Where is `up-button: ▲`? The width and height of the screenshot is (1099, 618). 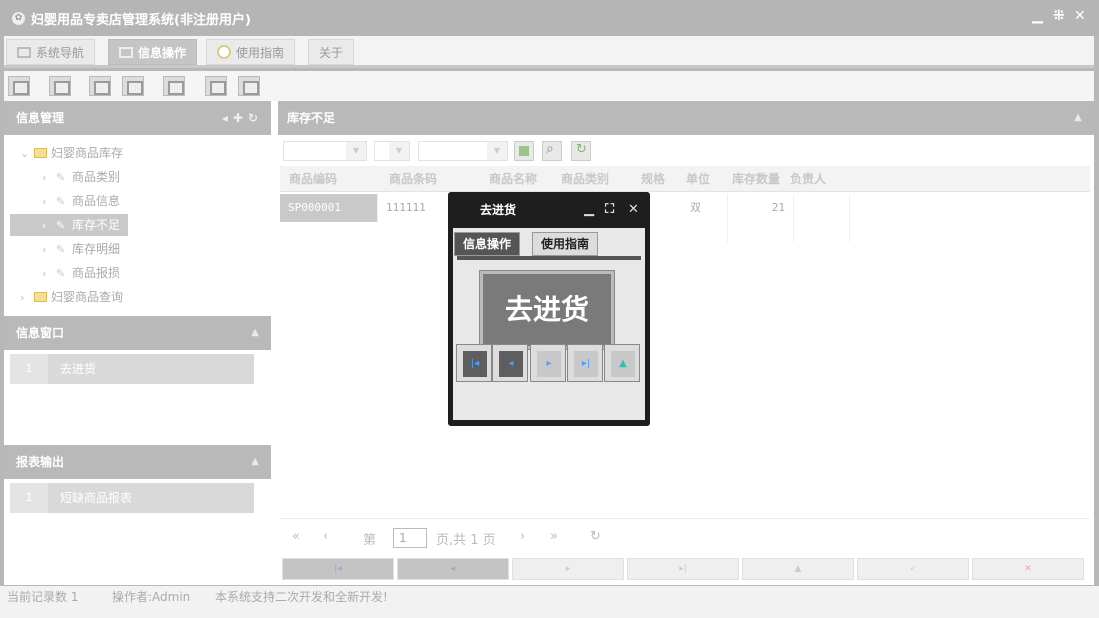 up-button: ▲ is located at coordinates (798, 569).